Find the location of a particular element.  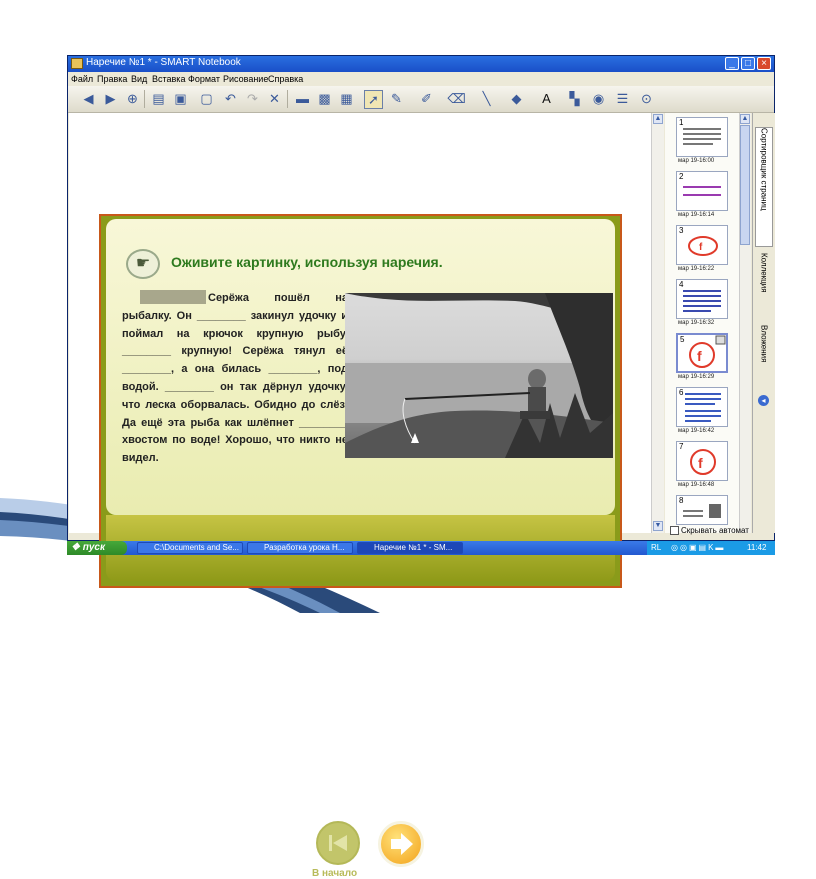

thumbnail-date: мар 19-16:29 is located at coordinates (696, 377).